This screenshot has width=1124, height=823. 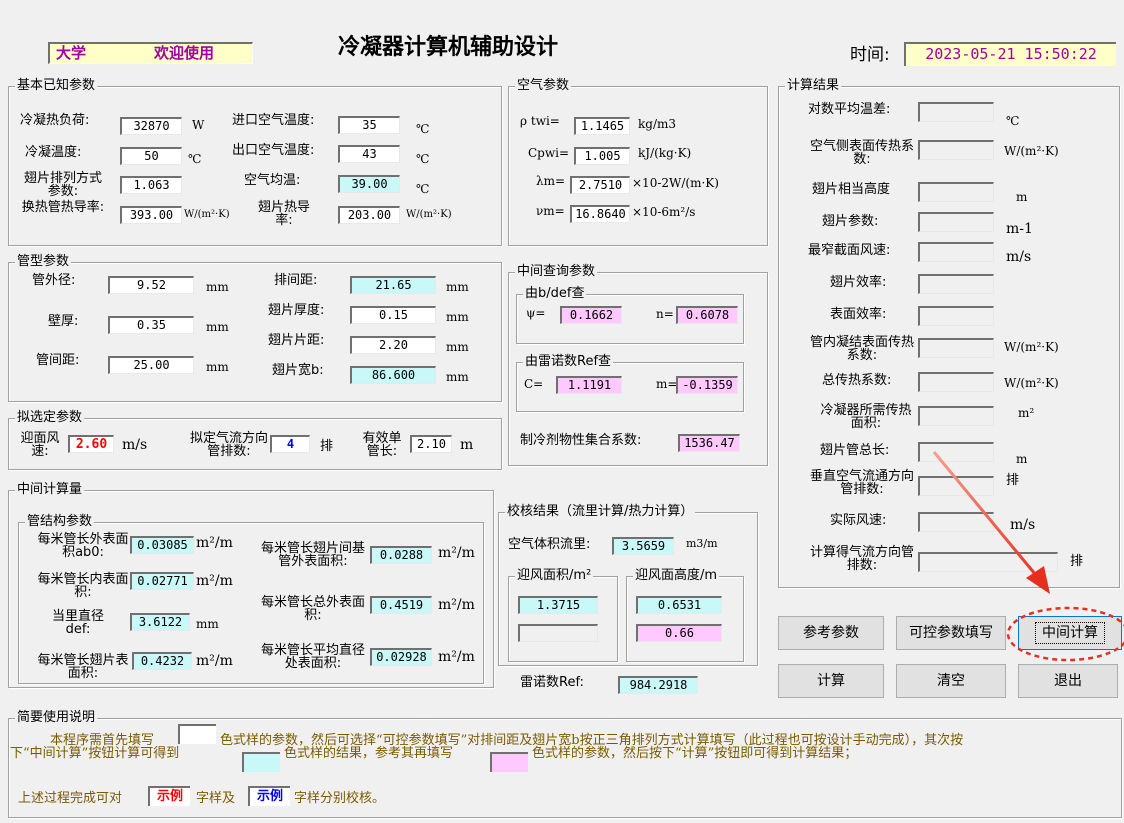 I want to click on sample-red-text: 示例, so click(x=169, y=796).